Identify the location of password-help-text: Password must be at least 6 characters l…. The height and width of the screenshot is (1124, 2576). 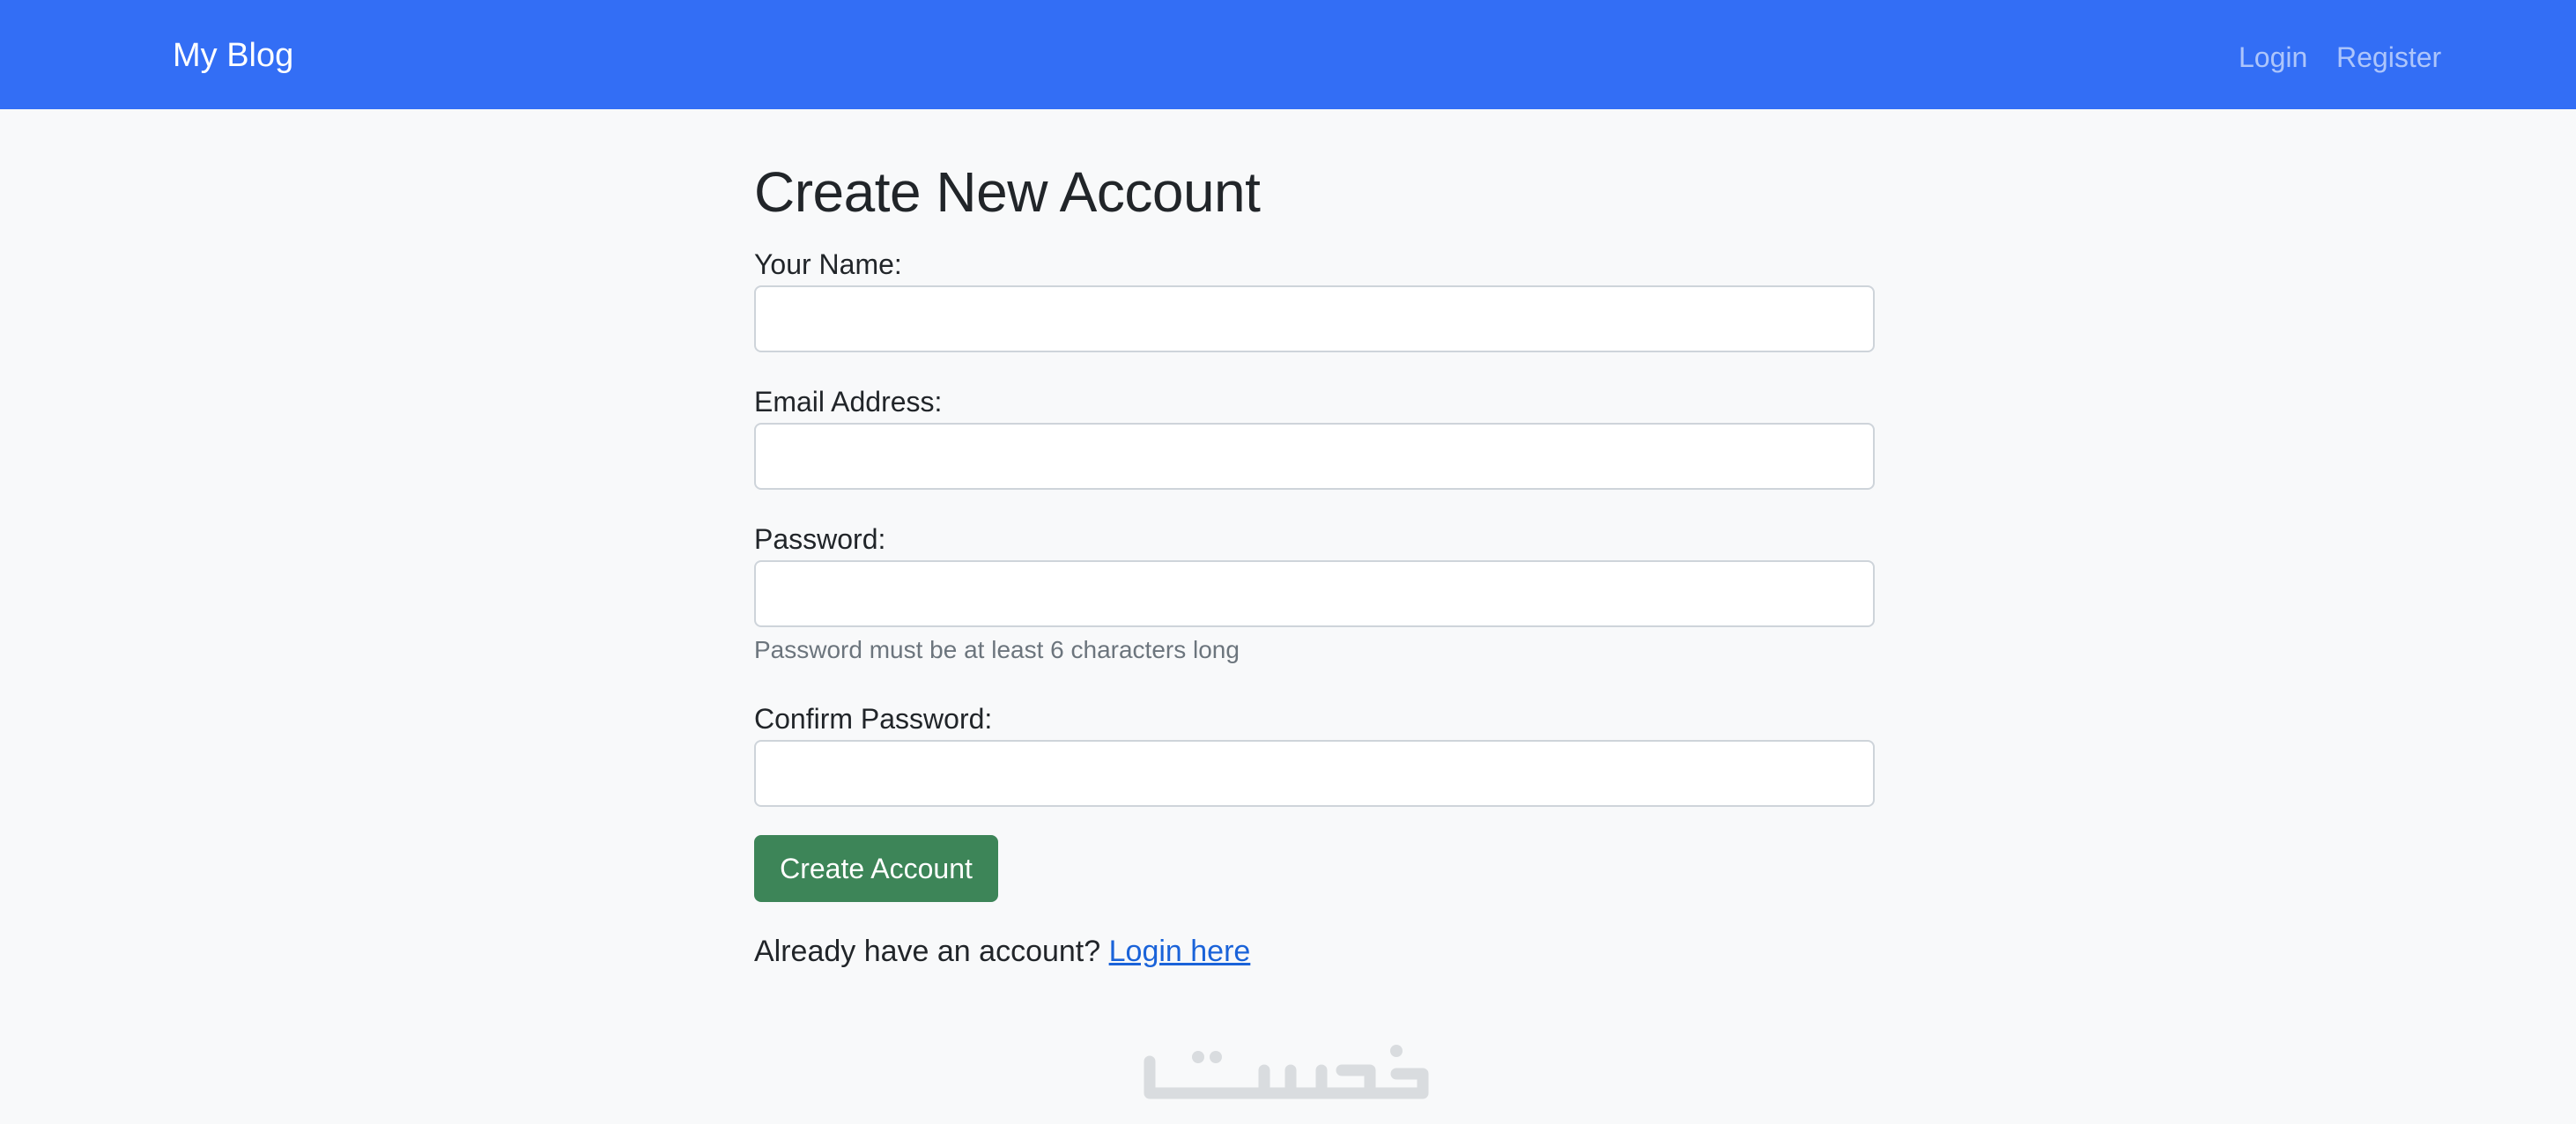
(997, 649).